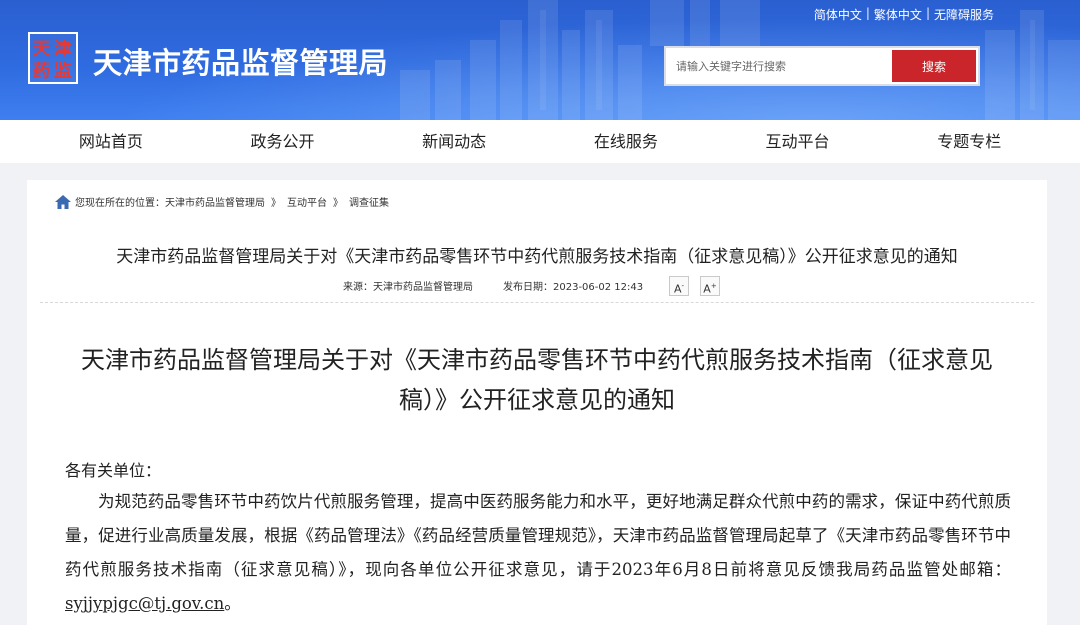 This screenshot has height=625, width=1080. Describe the element at coordinates (307, 201) in the screenshot. I see `breadcrumb-item-interaction: 互动平台` at that location.